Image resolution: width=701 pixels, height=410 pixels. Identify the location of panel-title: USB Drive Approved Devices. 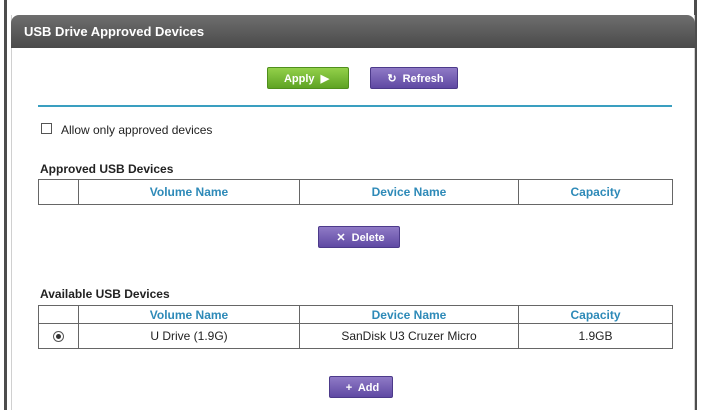
(353, 31).